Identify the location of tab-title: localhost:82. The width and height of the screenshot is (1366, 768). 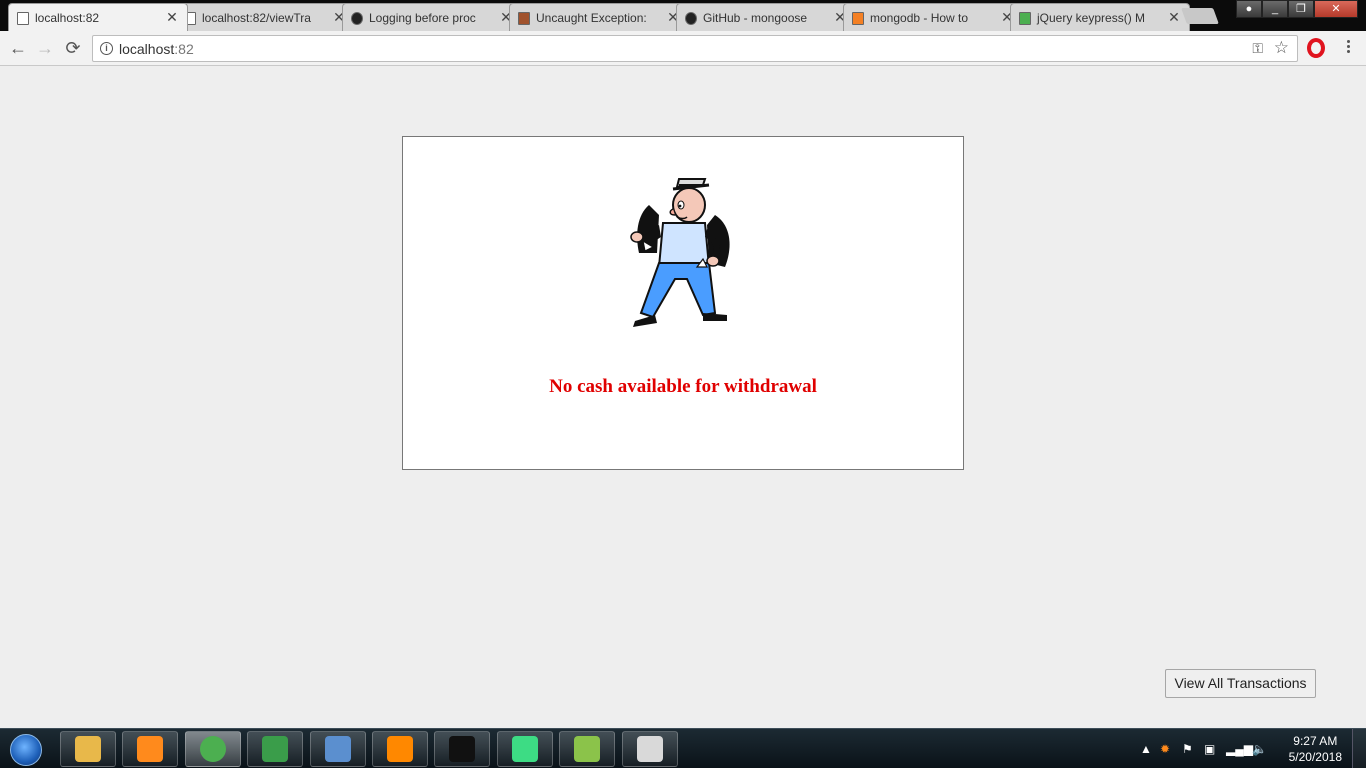
(67, 17).